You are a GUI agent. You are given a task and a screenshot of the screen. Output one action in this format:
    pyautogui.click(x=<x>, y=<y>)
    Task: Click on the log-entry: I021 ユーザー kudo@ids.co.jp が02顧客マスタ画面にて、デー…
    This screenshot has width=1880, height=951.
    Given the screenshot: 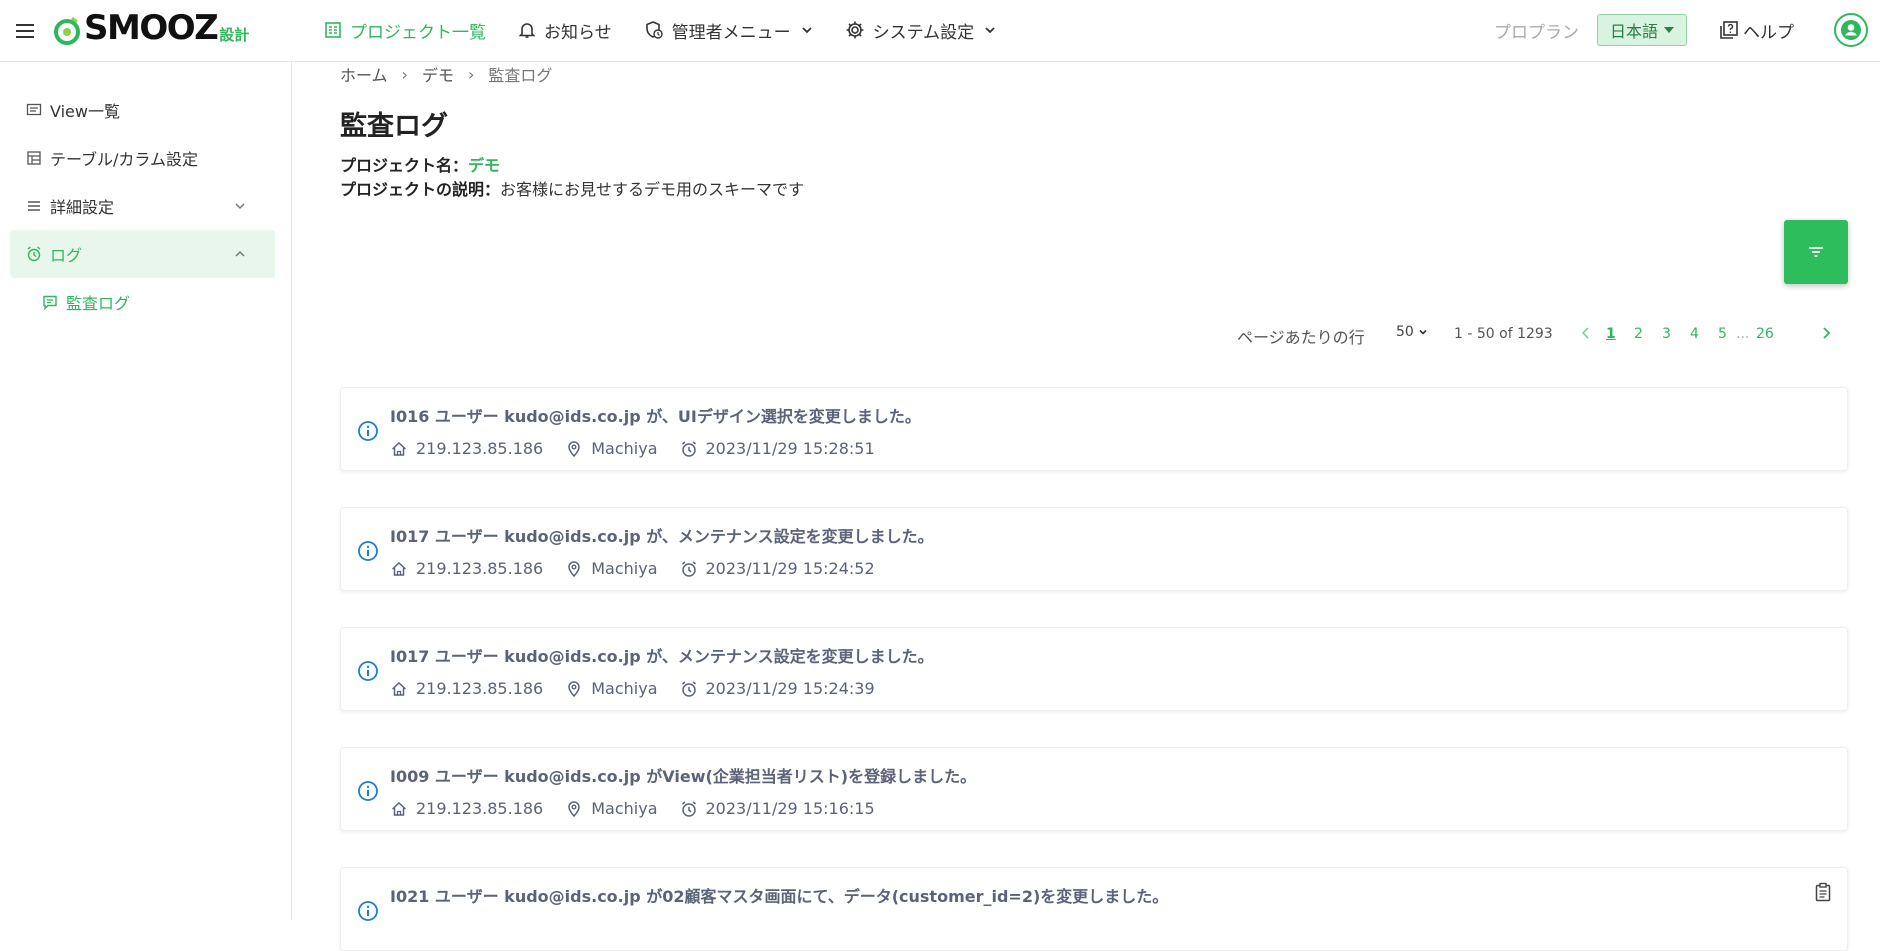 What is the action you would take?
    pyautogui.click(x=1094, y=909)
    